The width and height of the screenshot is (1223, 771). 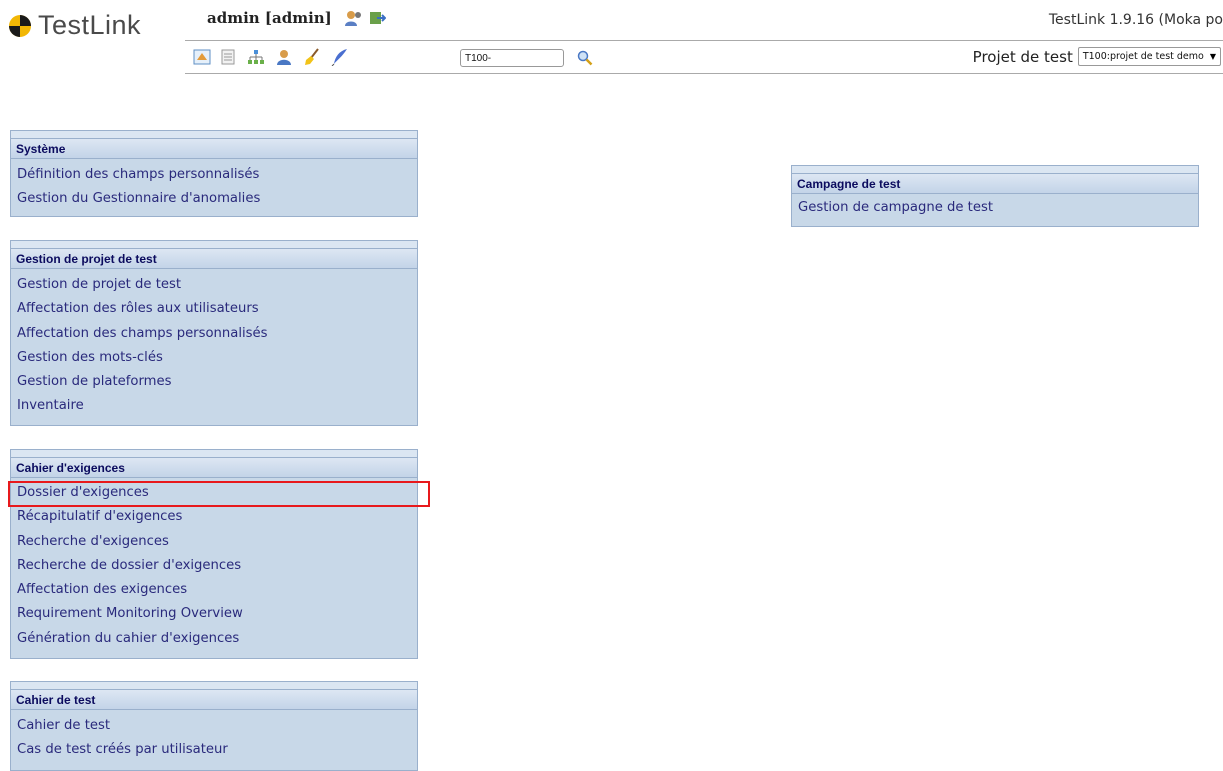 What do you see at coordinates (214, 467) in the screenshot?
I see `section-title: Cahier d'exigences` at bounding box center [214, 467].